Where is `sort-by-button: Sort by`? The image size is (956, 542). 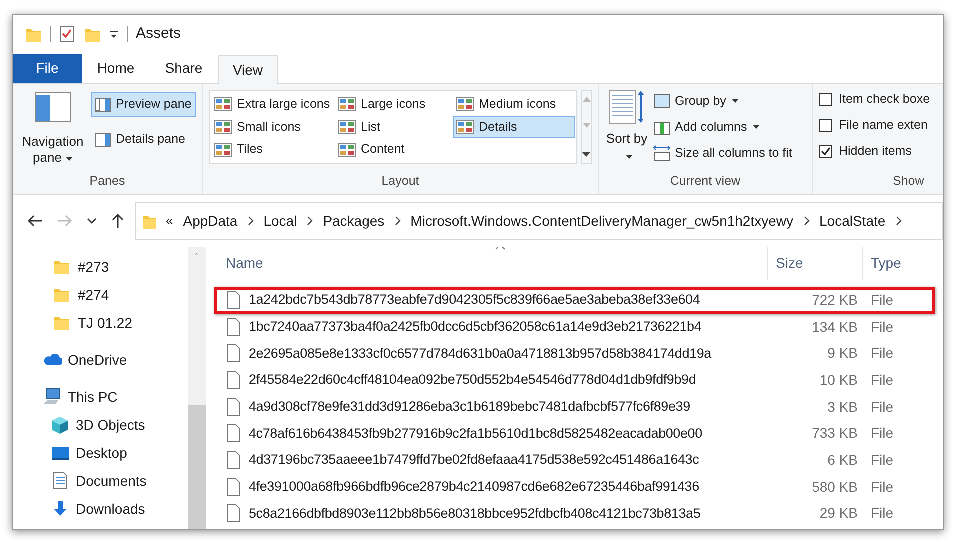
sort-by-button: Sort by is located at coordinates (627, 131).